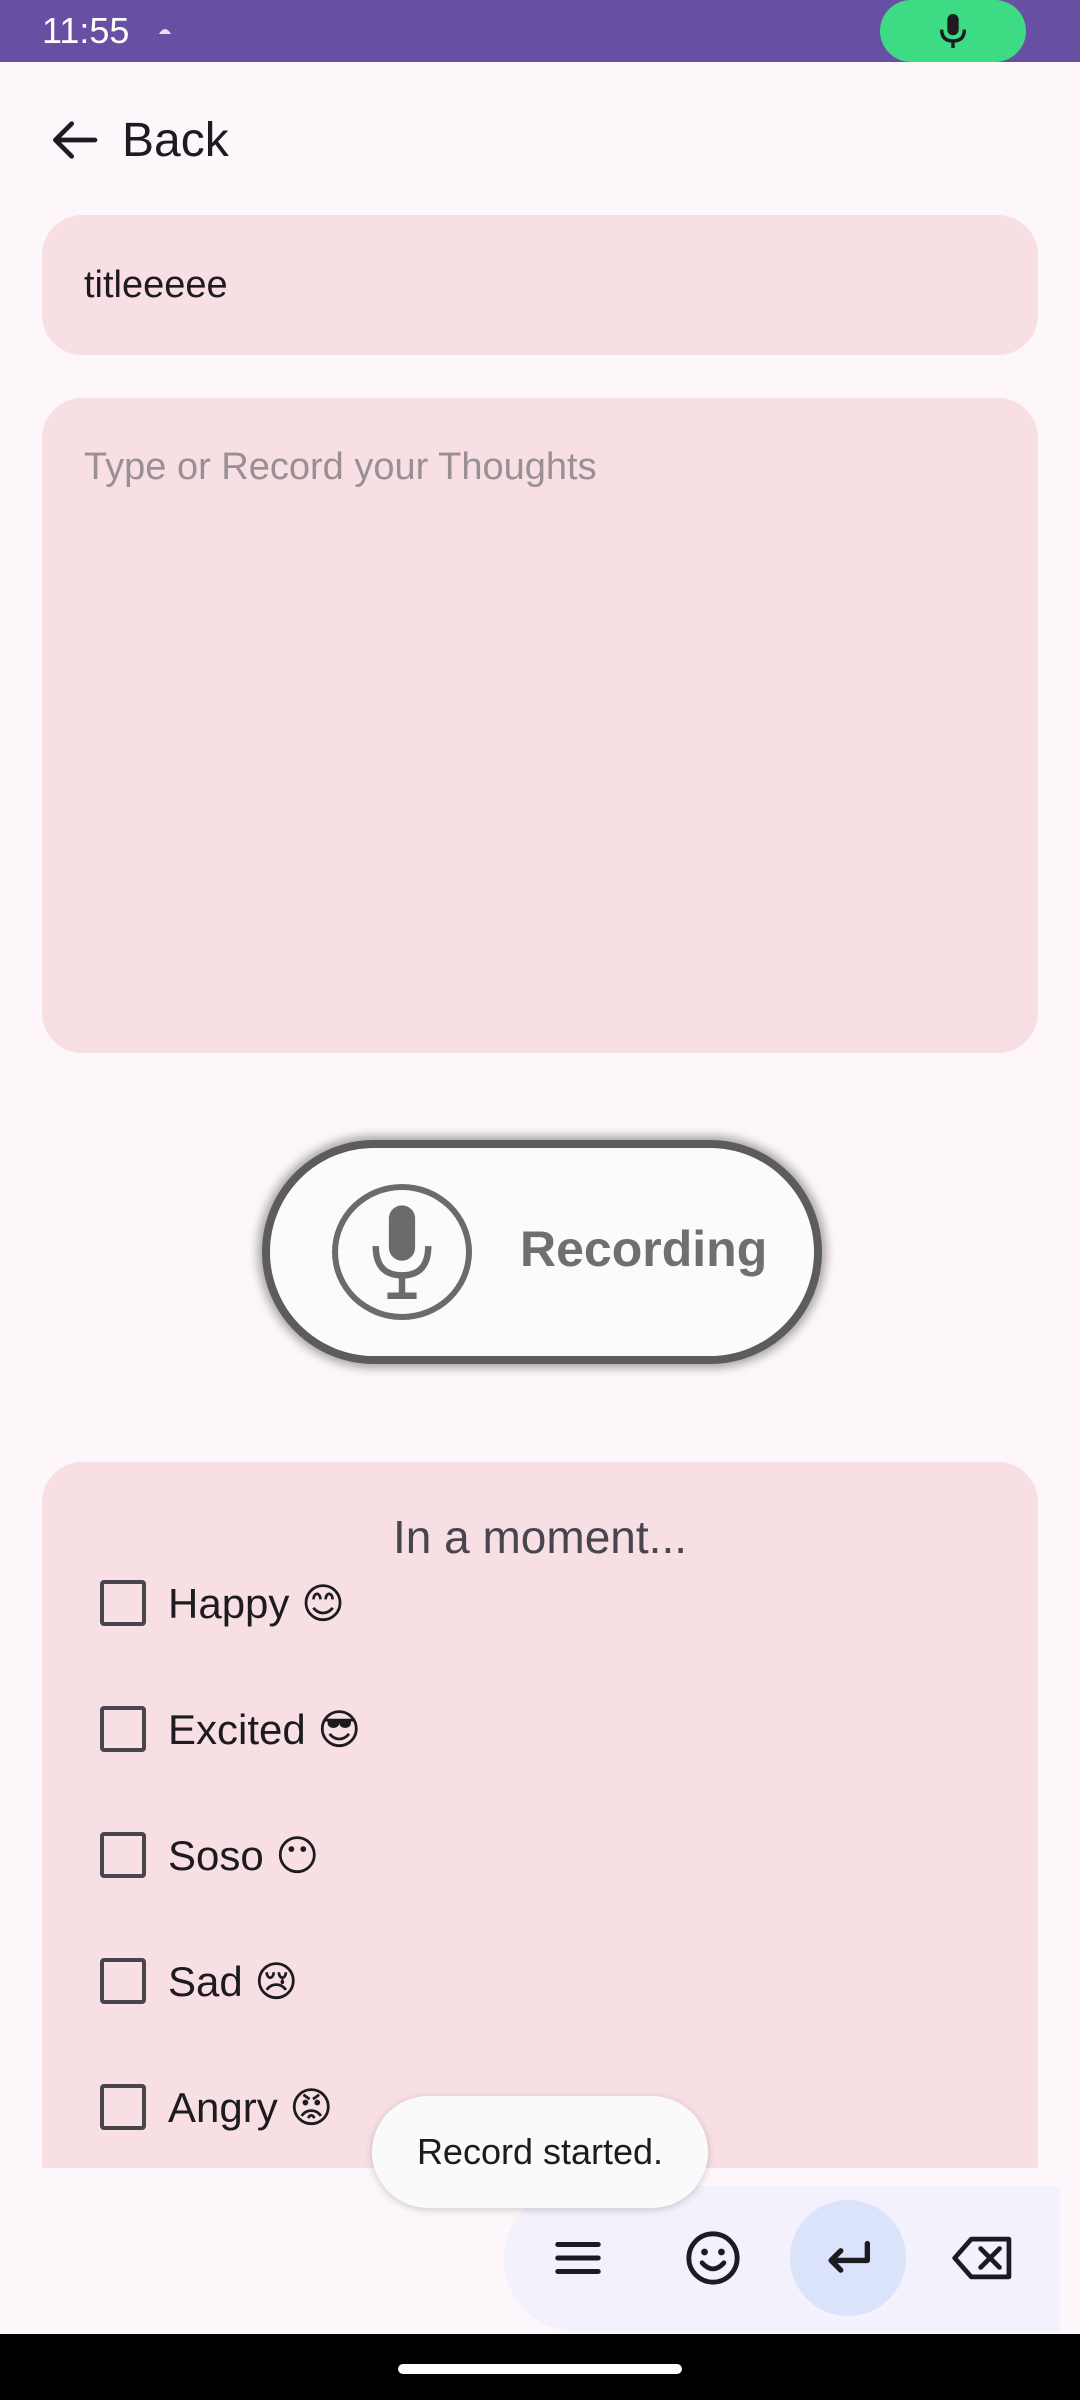 The width and height of the screenshot is (1080, 2400). I want to click on toast-message: Record started., so click(540, 2151).